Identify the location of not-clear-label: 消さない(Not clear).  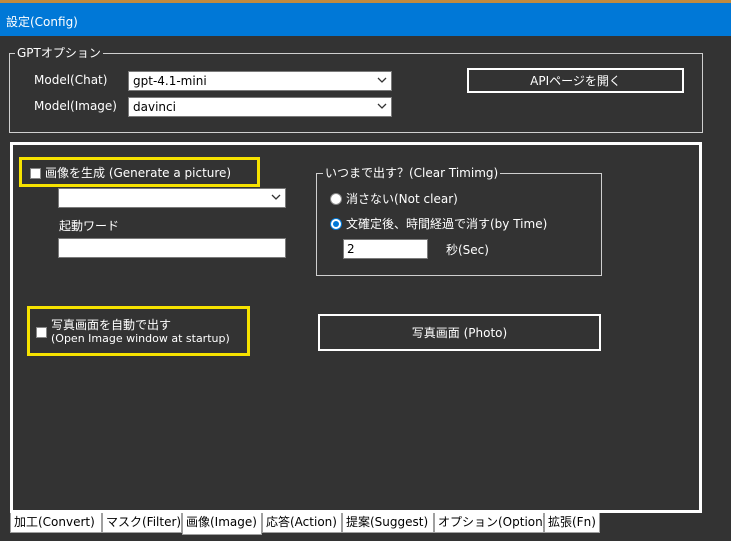
(402, 199).